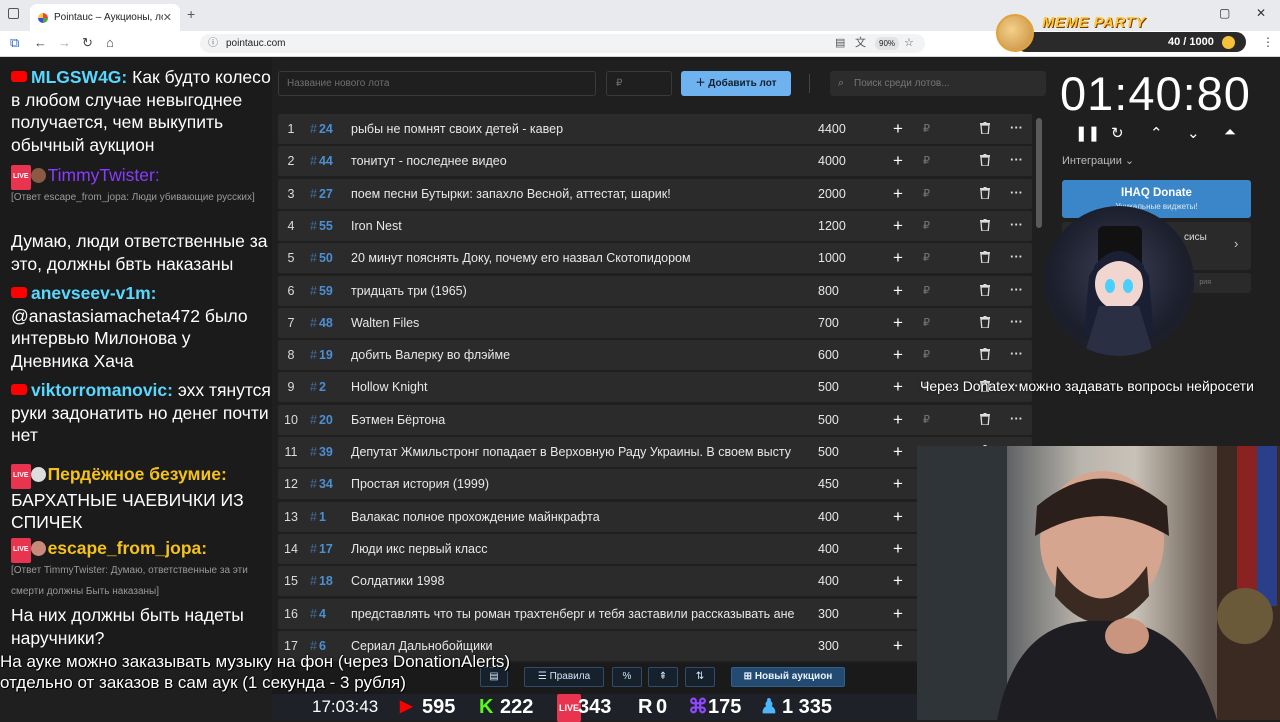 This screenshot has height=722, width=1280. What do you see at coordinates (167, 17) in the screenshot?
I see `close-tab-icon: ✕` at bounding box center [167, 17].